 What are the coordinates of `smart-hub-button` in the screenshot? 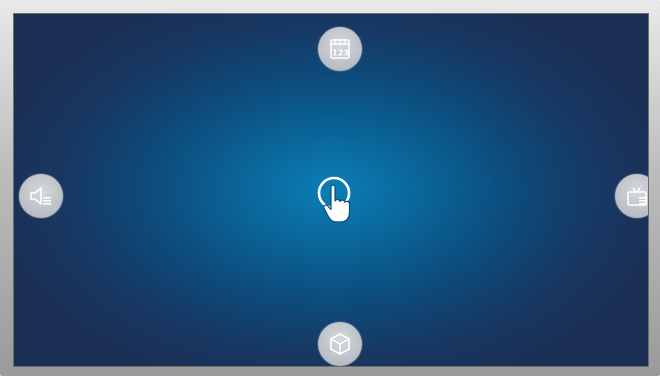 It's located at (340, 344).